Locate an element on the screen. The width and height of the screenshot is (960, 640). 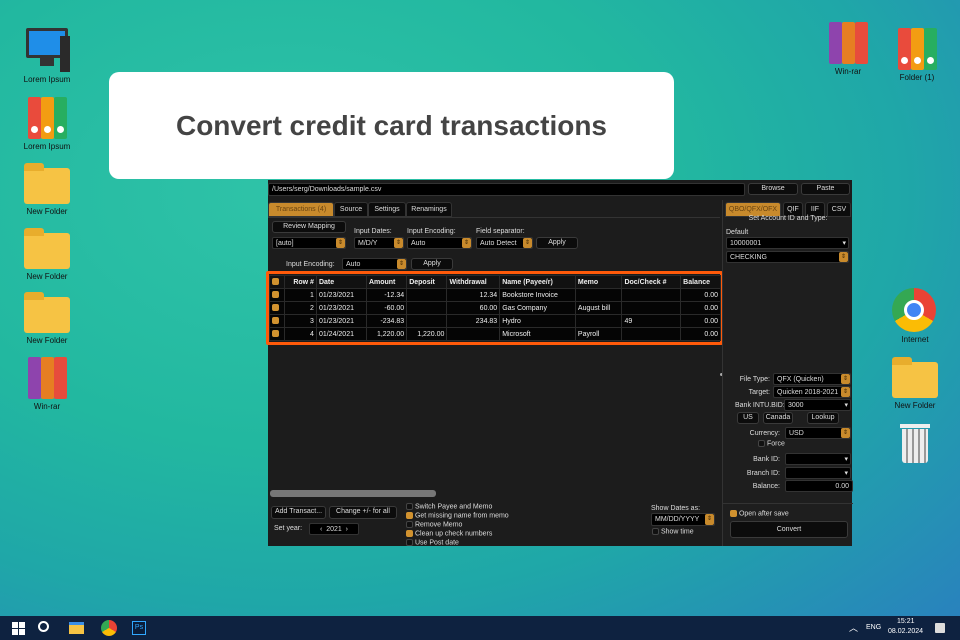
currency-select: USD ⇕ is located at coordinates (818, 433).